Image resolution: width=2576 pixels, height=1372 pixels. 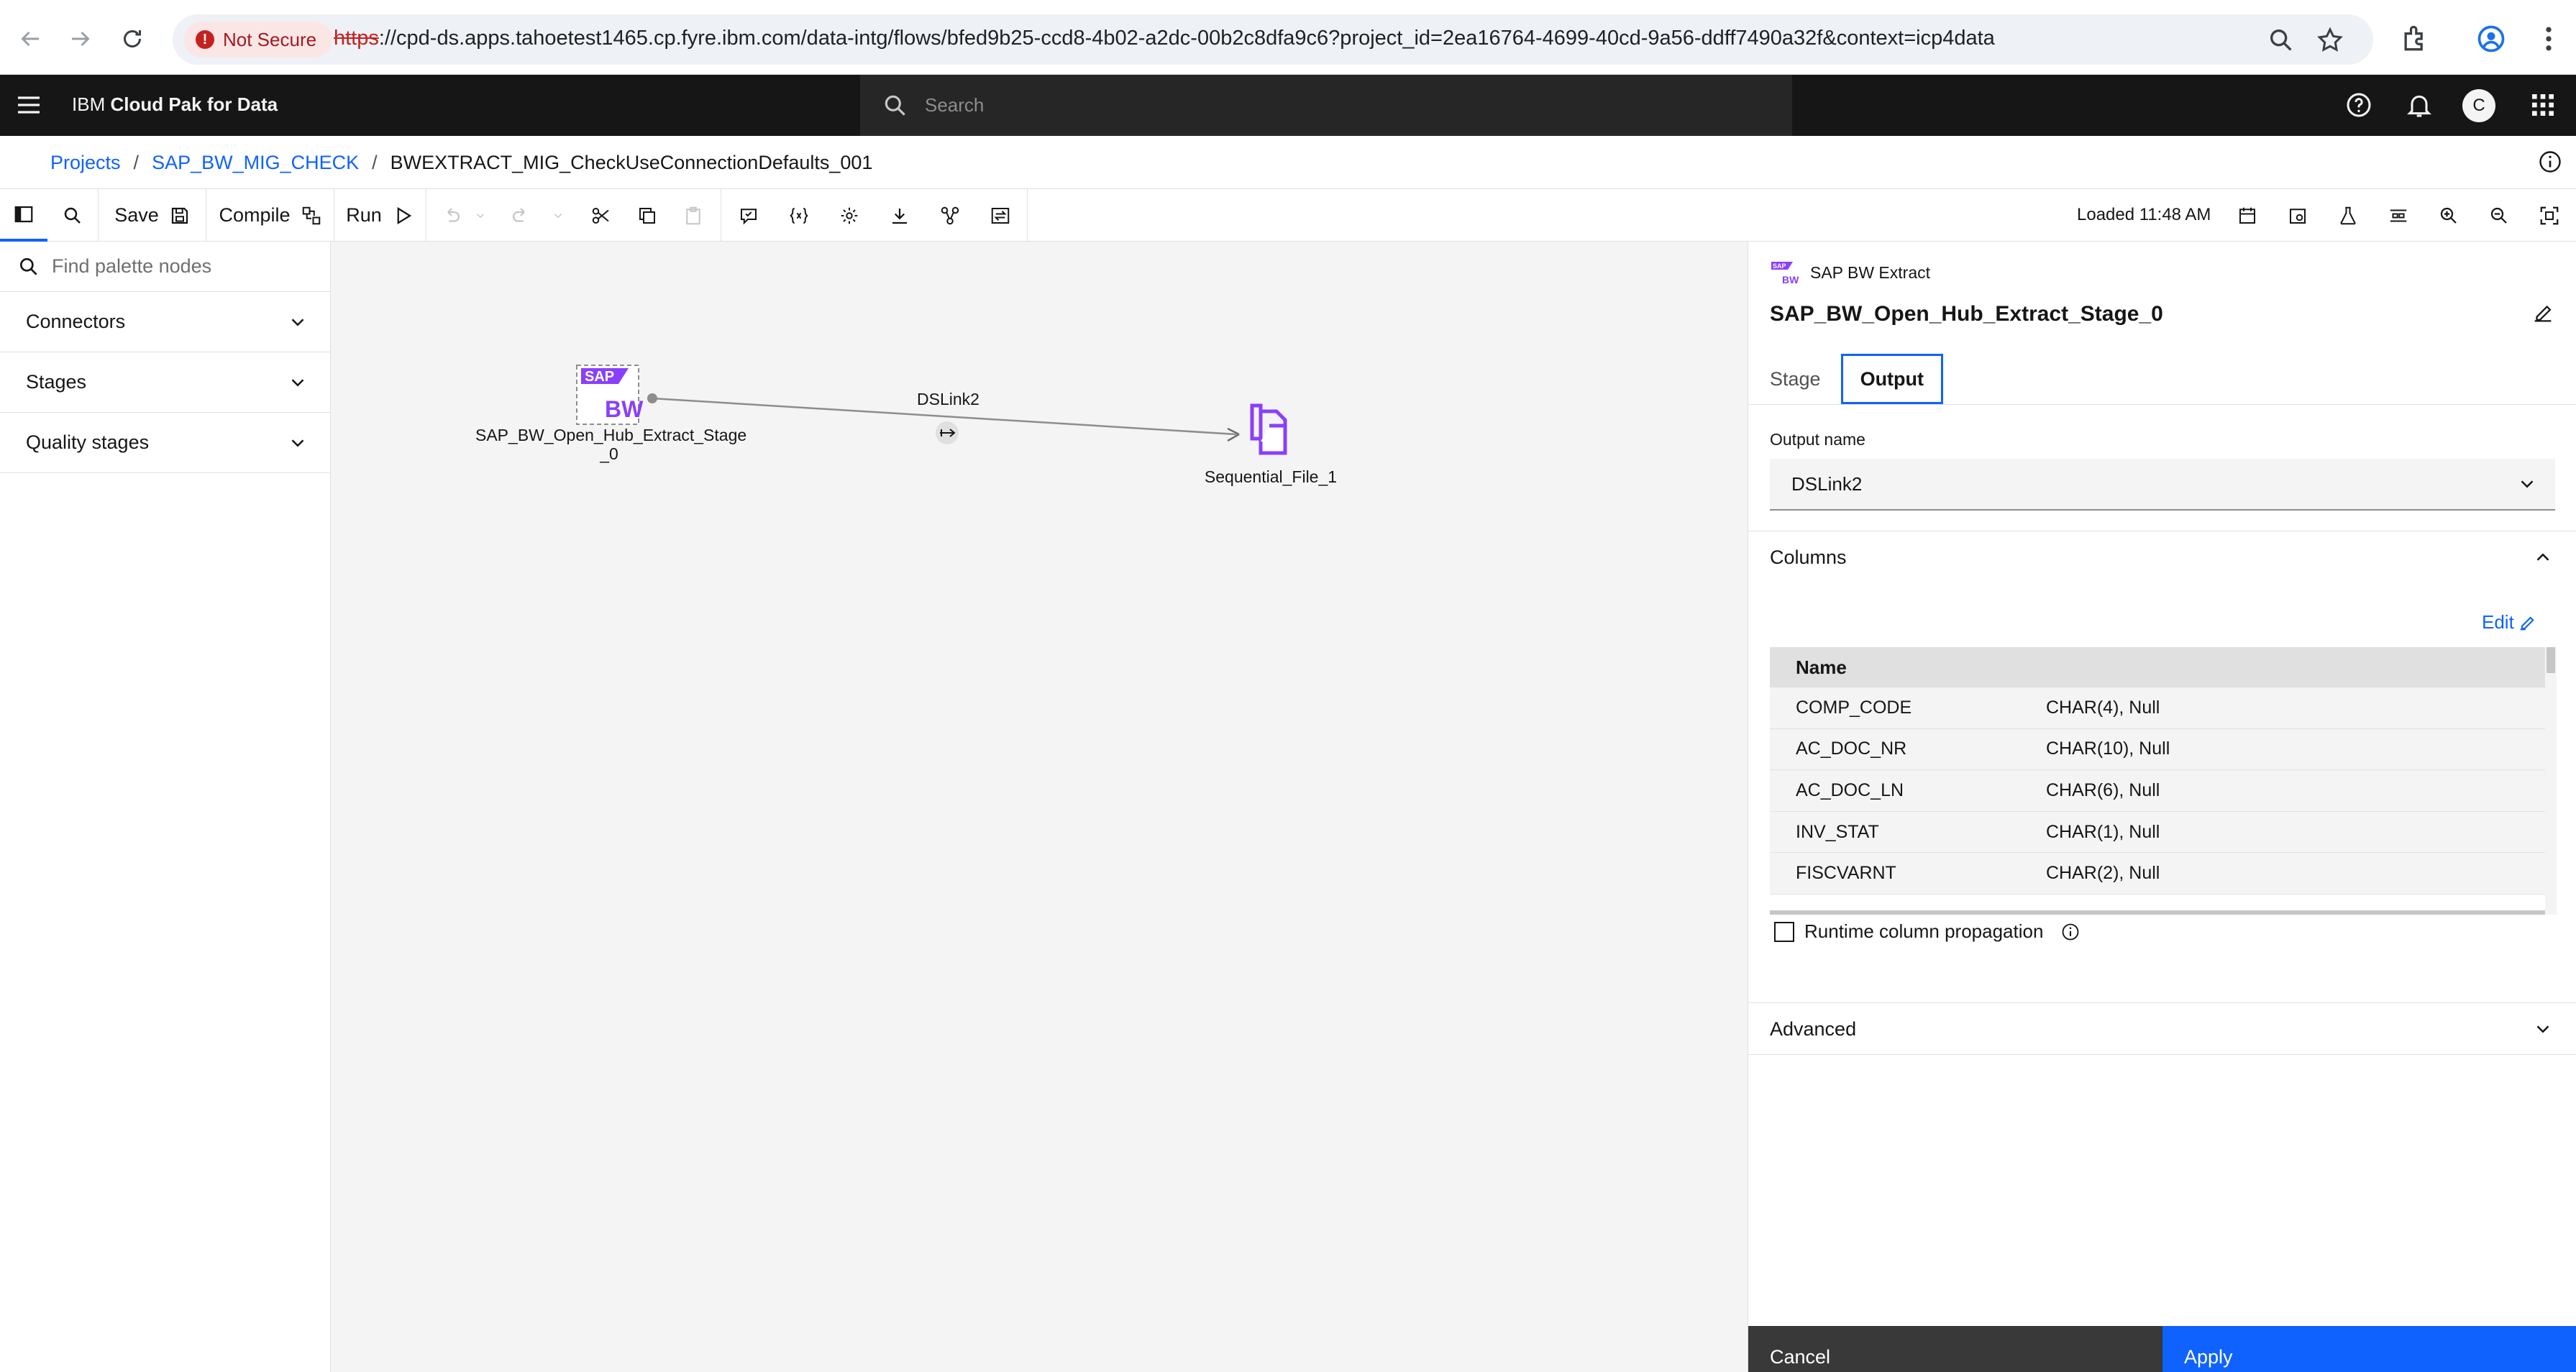 What do you see at coordinates (451, 215) in the screenshot?
I see `undo-button` at bounding box center [451, 215].